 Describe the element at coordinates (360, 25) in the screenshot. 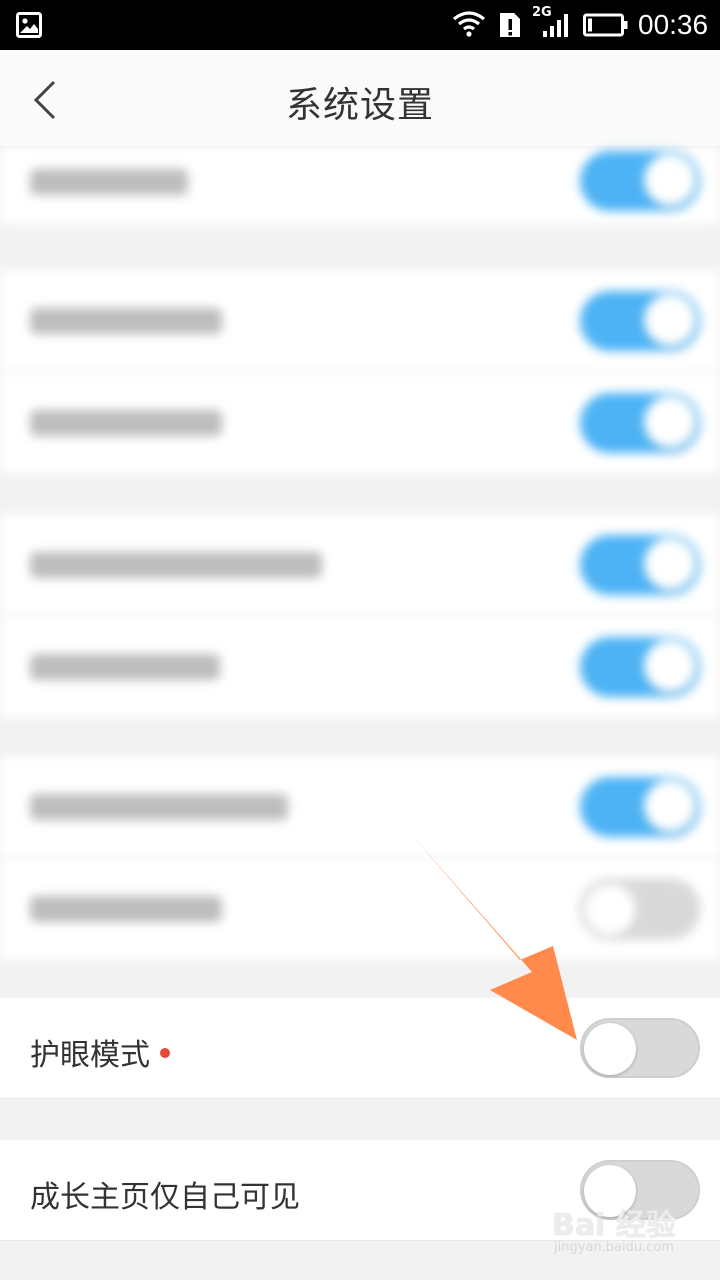

I see `status-bar: 2G 00:36` at that location.